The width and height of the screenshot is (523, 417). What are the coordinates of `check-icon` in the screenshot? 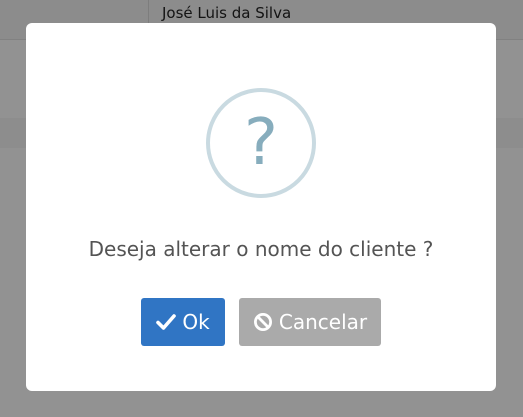 It's located at (166, 322).